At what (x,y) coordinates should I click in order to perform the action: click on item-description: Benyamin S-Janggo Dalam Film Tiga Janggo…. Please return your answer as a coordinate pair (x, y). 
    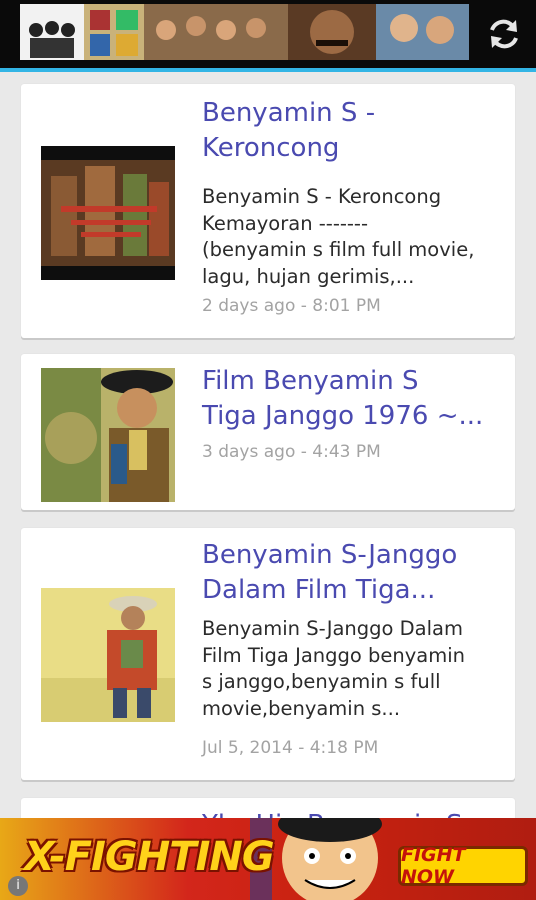
    Looking at the image, I should click on (334, 668).